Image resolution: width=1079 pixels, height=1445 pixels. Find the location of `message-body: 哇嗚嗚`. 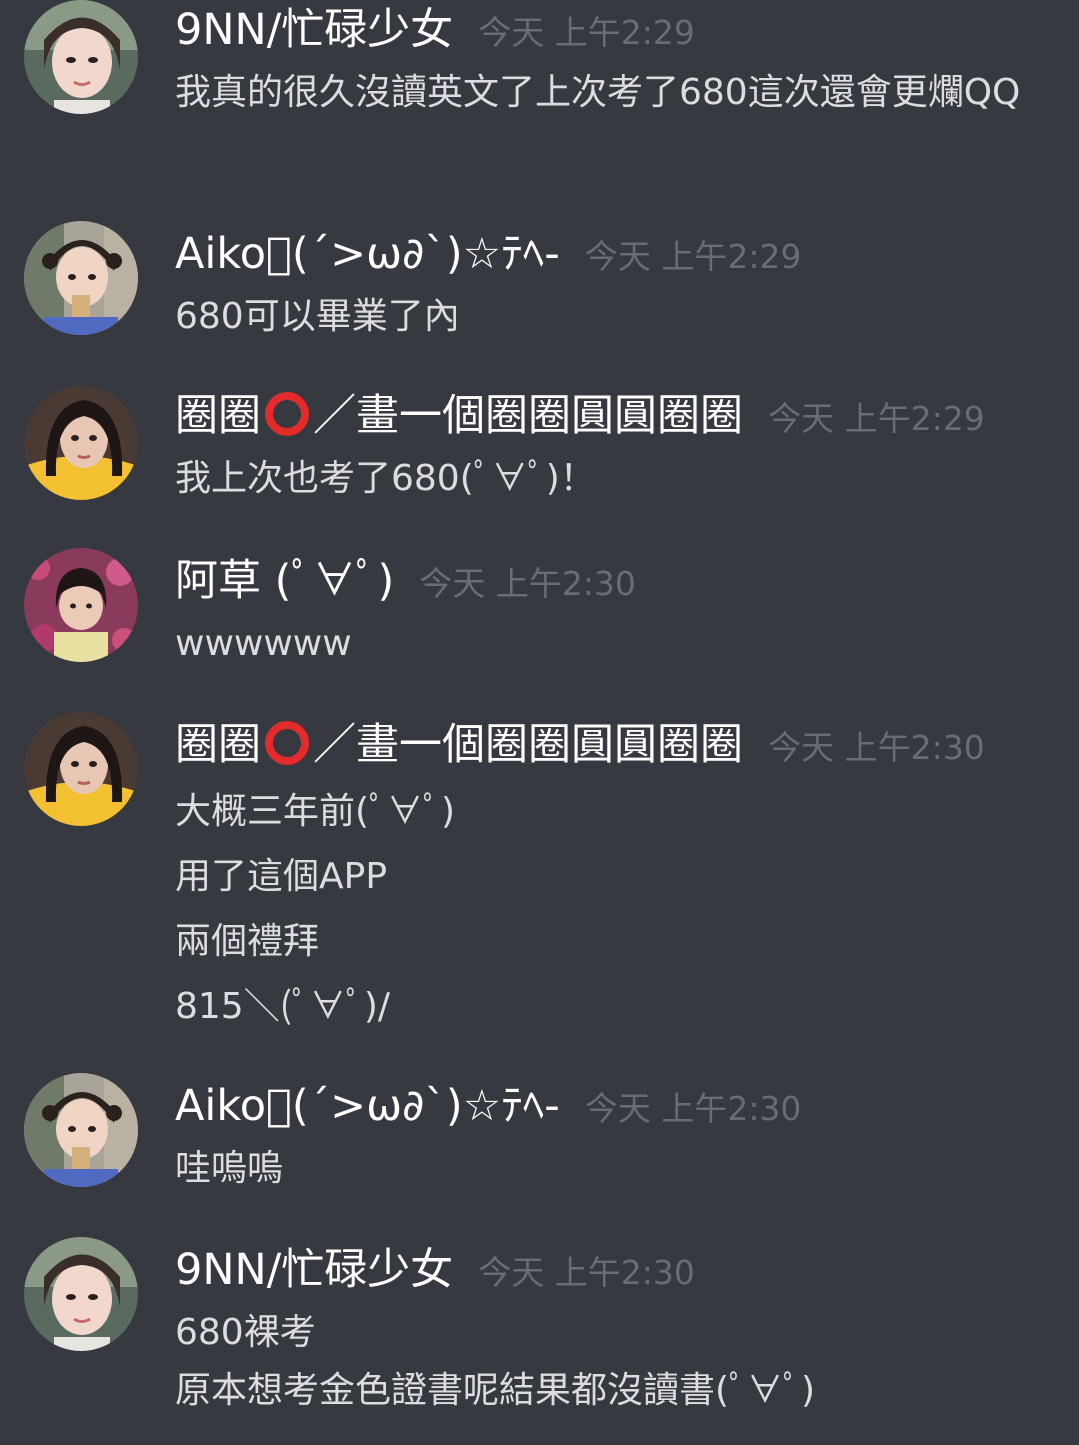

message-body: 哇嗚嗚 is located at coordinates (615, 1169).